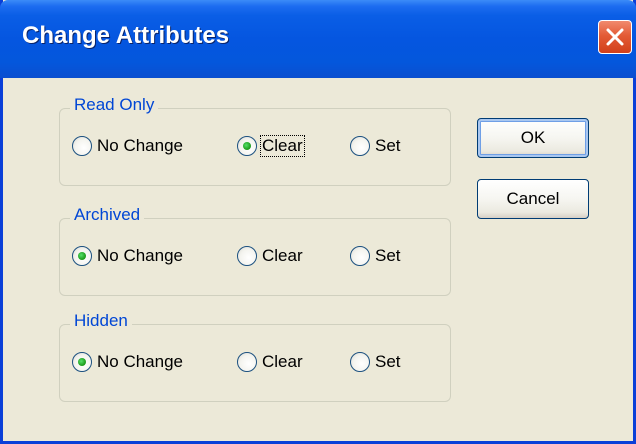 The height and width of the screenshot is (444, 636). Describe the element at coordinates (107, 215) in the screenshot. I see `group-title-archived: Archived` at that location.